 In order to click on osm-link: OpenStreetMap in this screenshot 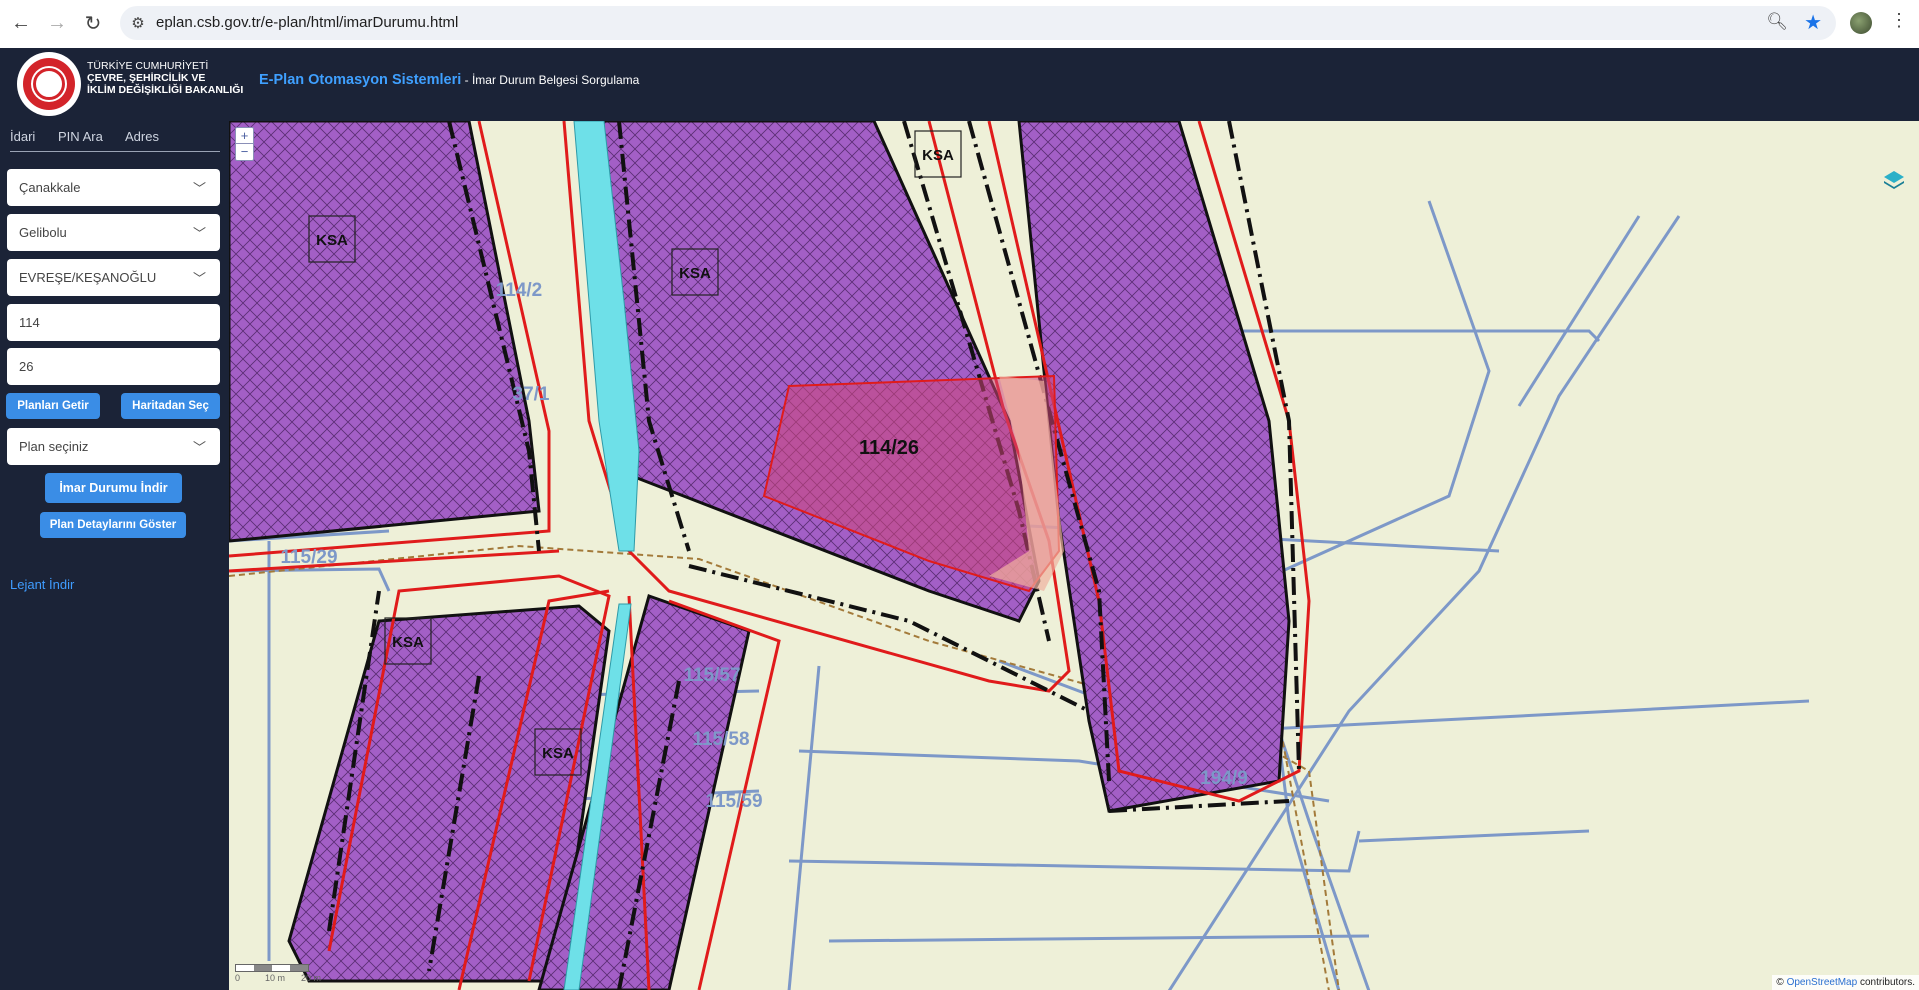, I will do `click(1822, 982)`.